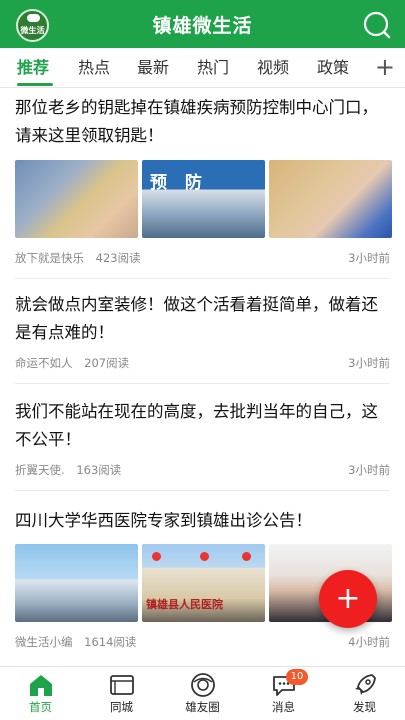 The width and height of the screenshot is (405, 720). I want to click on nav-community: 雄友圈, so click(202, 693).